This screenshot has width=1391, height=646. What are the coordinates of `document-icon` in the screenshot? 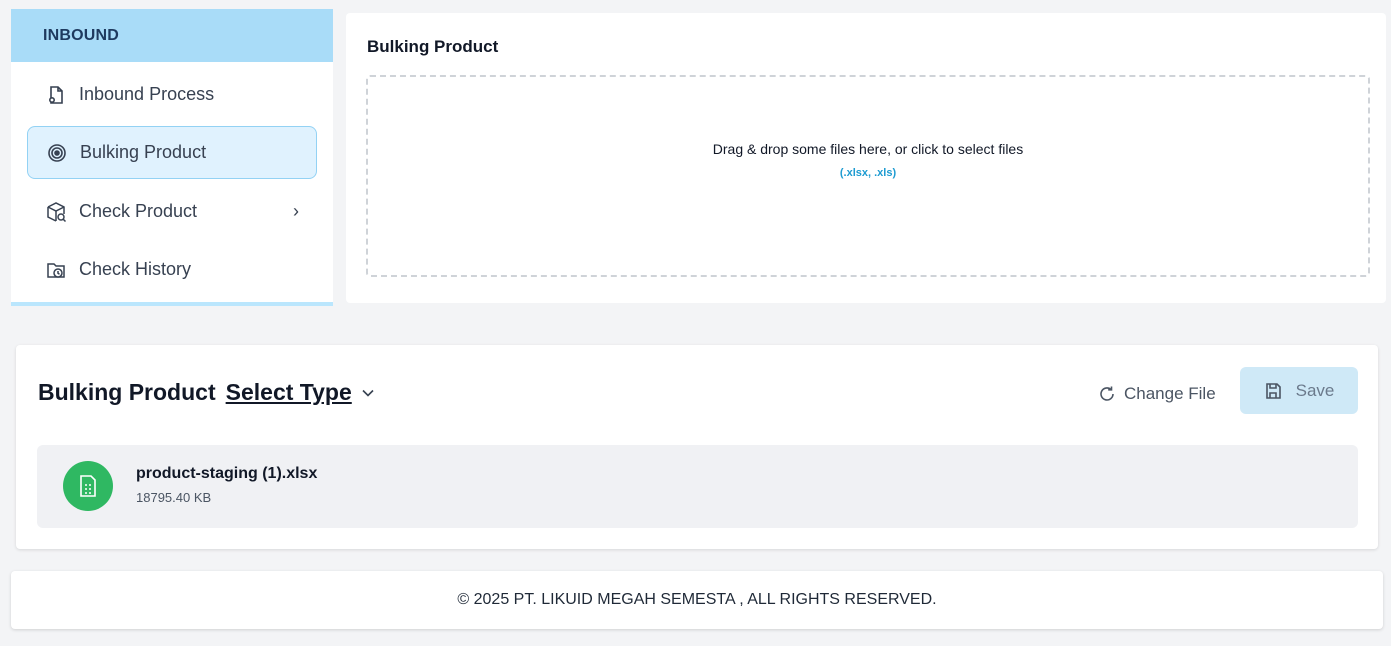 It's located at (56, 95).